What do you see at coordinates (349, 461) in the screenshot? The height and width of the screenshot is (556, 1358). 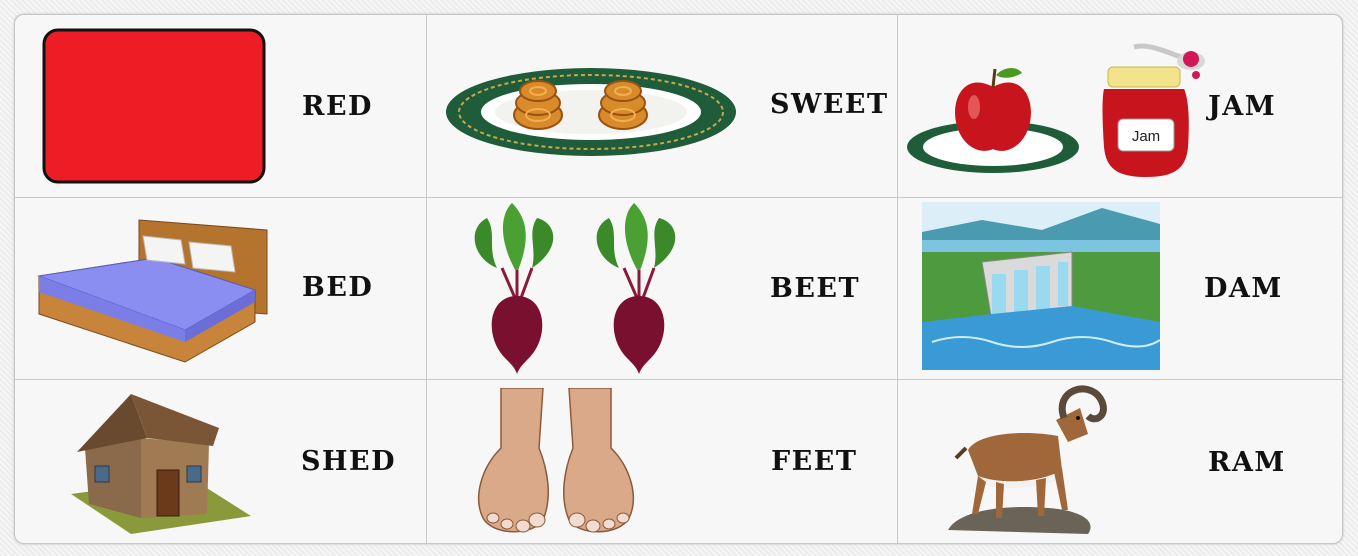 I see `word-shed: SHED` at bounding box center [349, 461].